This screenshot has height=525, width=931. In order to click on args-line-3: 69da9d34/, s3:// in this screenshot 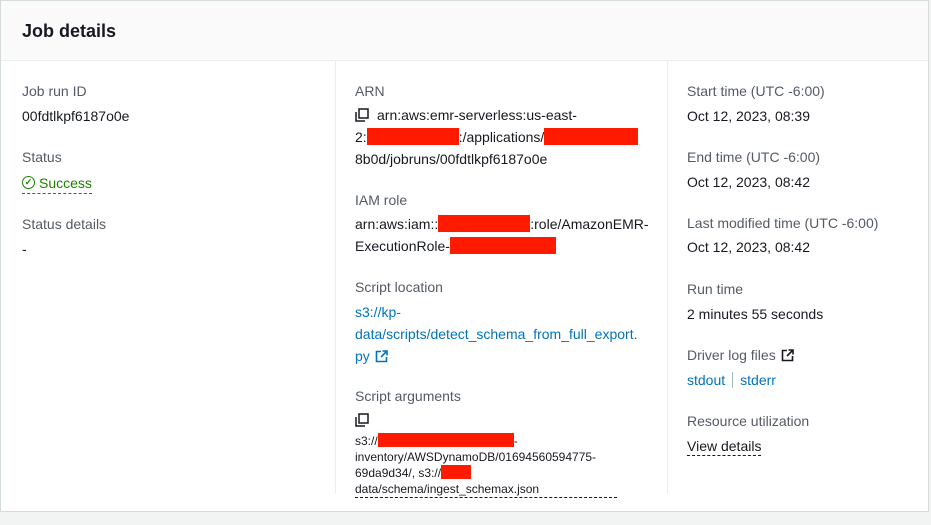, I will do `click(398, 473)`.